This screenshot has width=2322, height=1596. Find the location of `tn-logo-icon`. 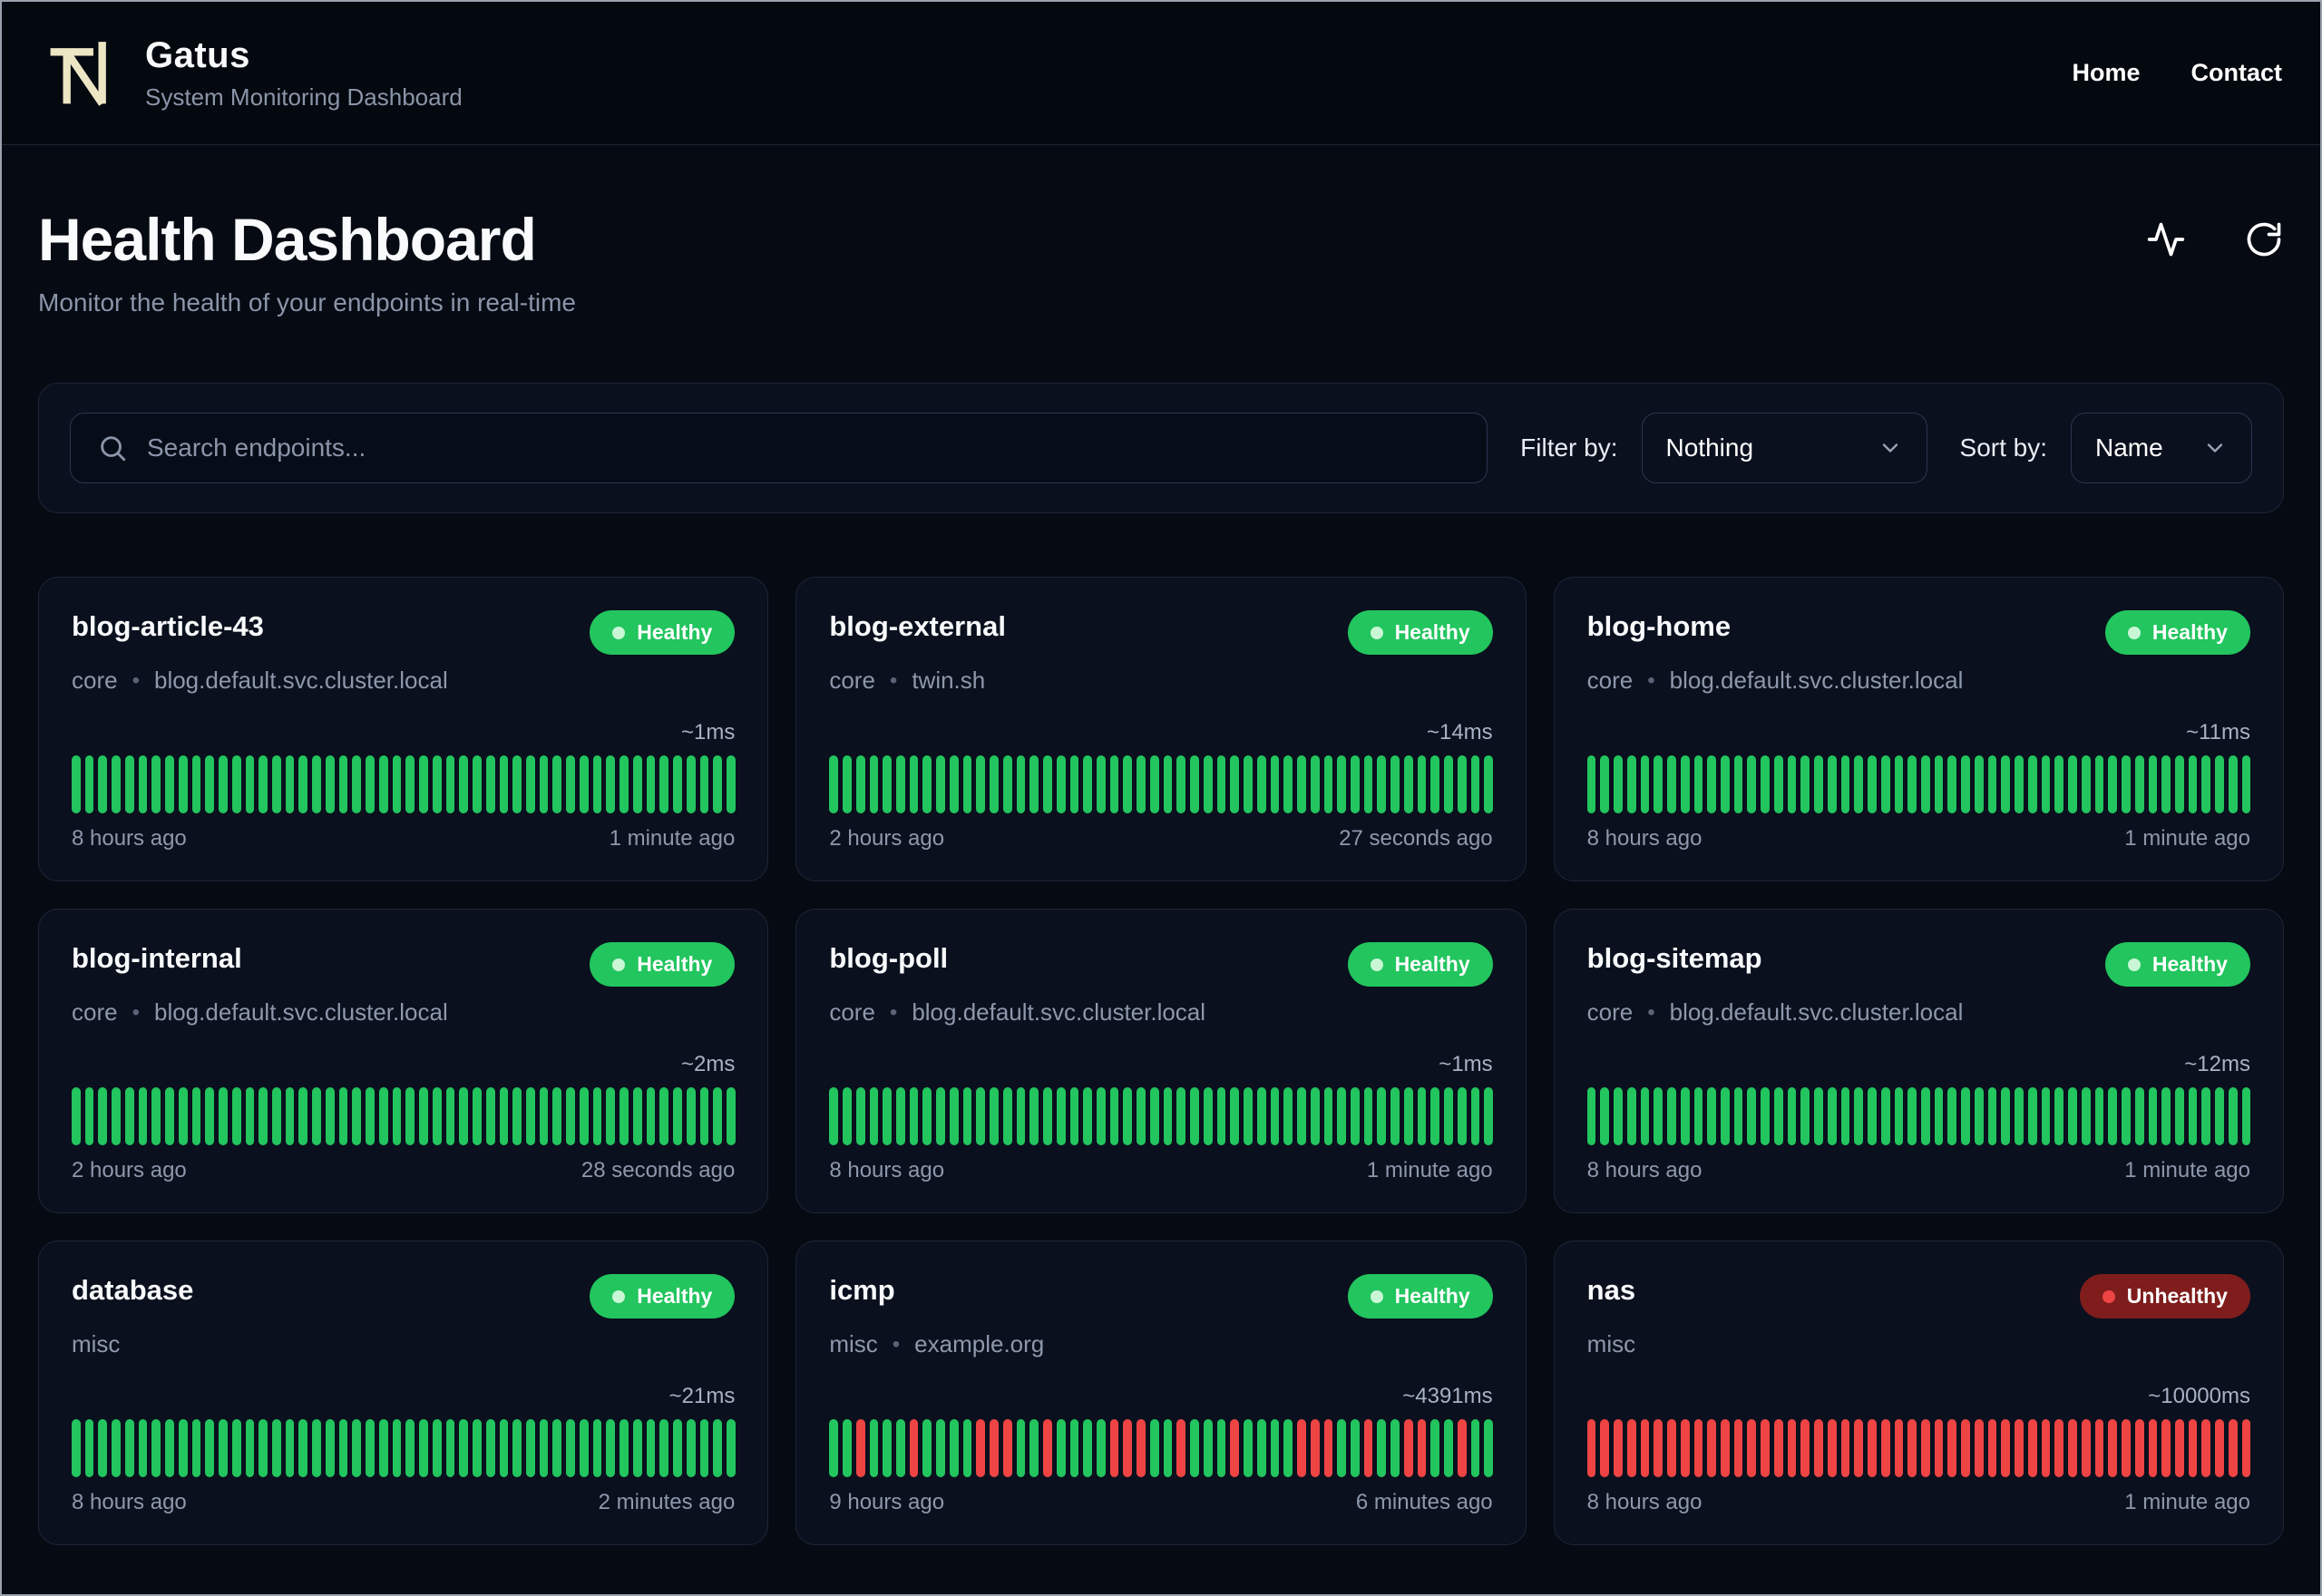

tn-logo-icon is located at coordinates (81, 73).